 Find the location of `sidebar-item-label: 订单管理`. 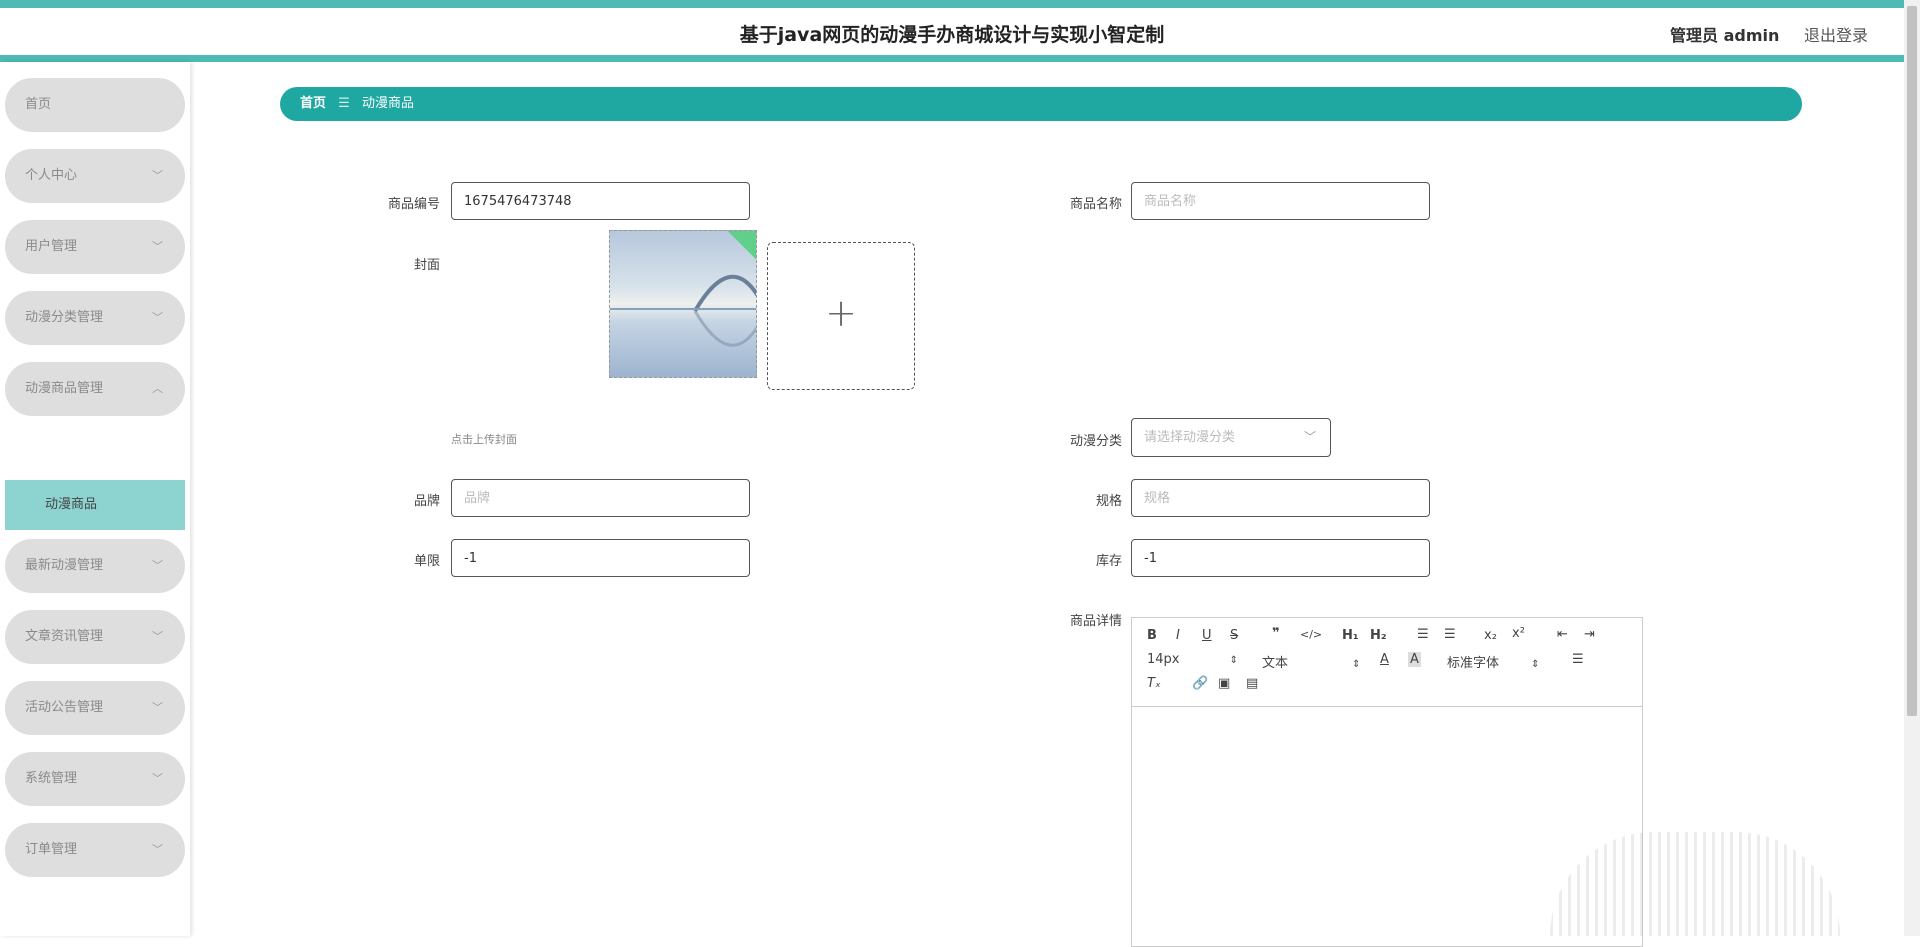

sidebar-item-label: 订单管理 is located at coordinates (51, 849).